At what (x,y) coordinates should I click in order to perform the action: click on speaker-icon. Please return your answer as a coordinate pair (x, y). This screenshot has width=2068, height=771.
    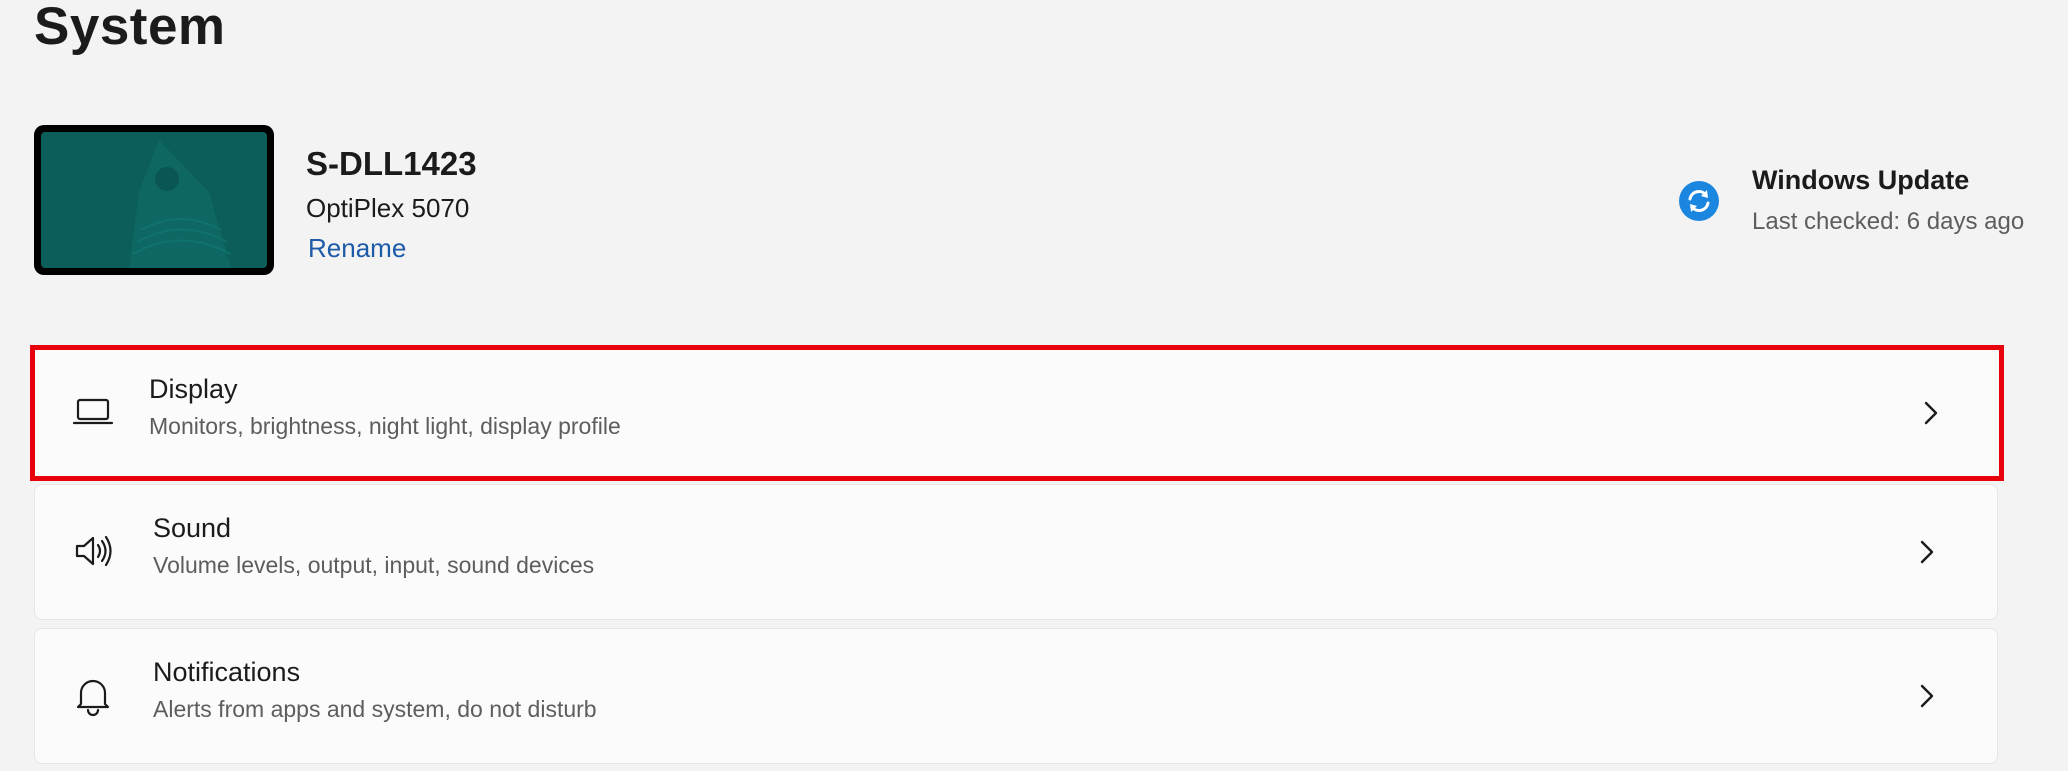
    Looking at the image, I should click on (93, 551).